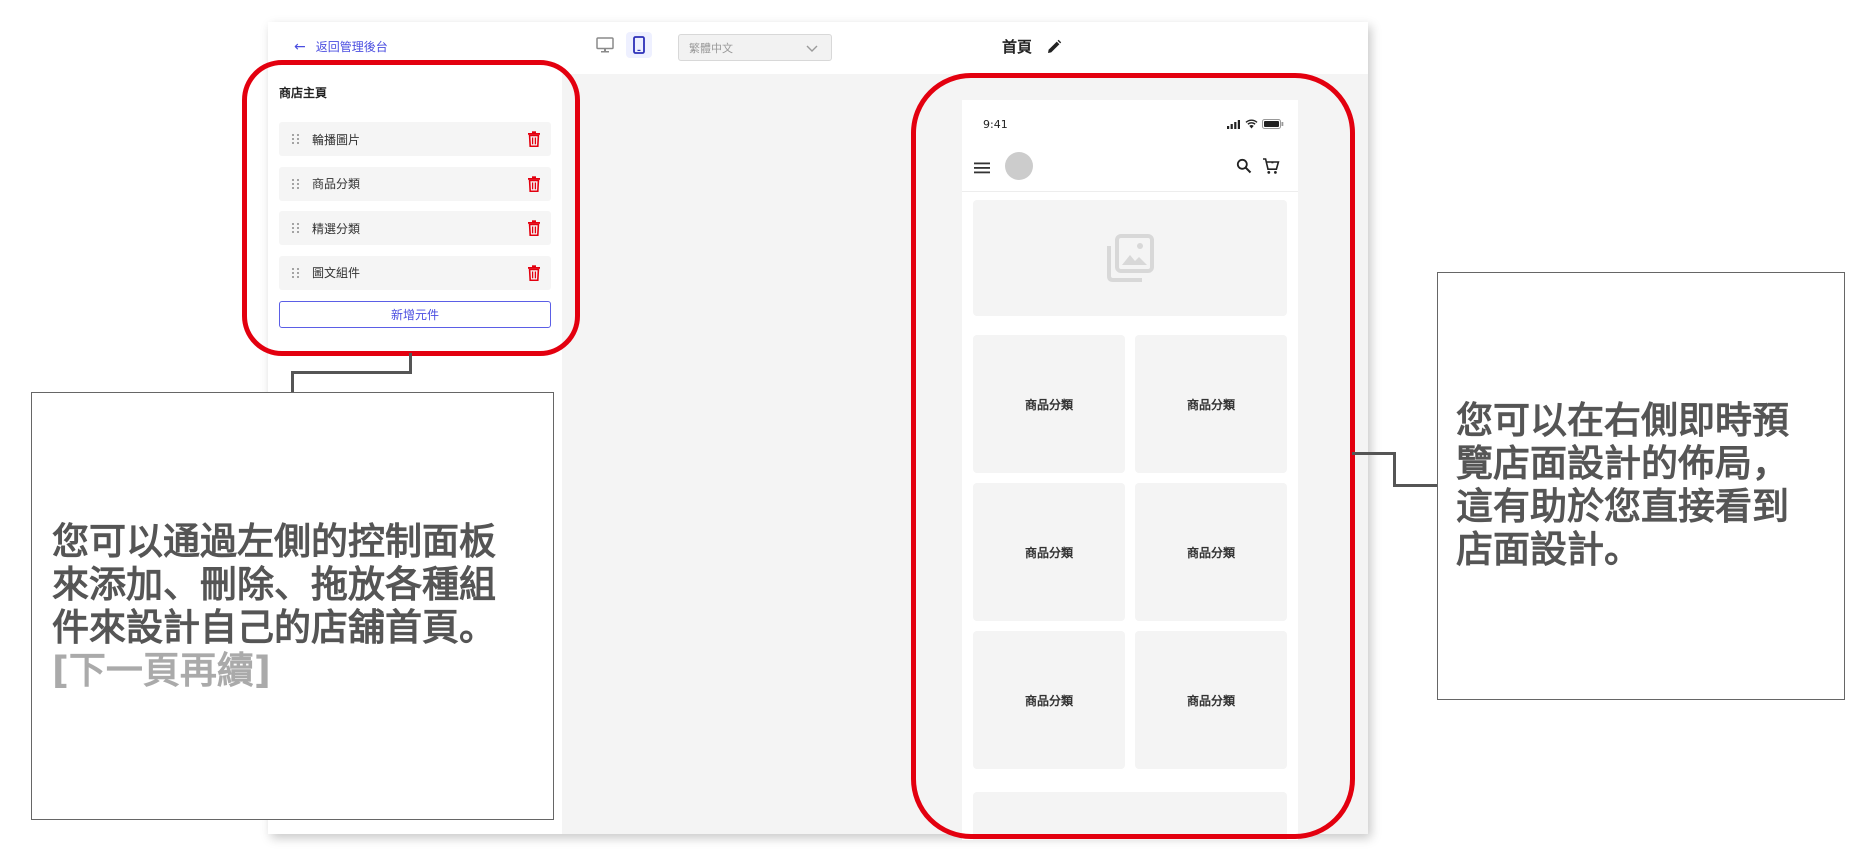 The width and height of the screenshot is (1856, 851). What do you see at coordinates (415, 314) in the screenshot?
I see `add-component-button: 新增元件` at bounding box center [415, 314].